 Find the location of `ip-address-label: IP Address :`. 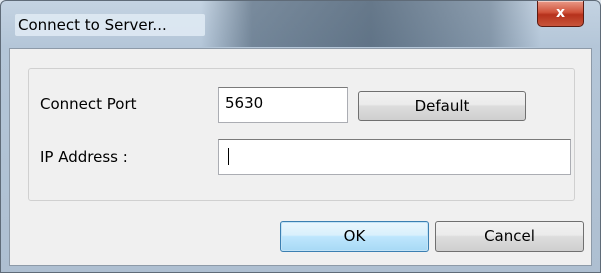

ip-address-label: IP Address : is located at coordinates (84, 157).